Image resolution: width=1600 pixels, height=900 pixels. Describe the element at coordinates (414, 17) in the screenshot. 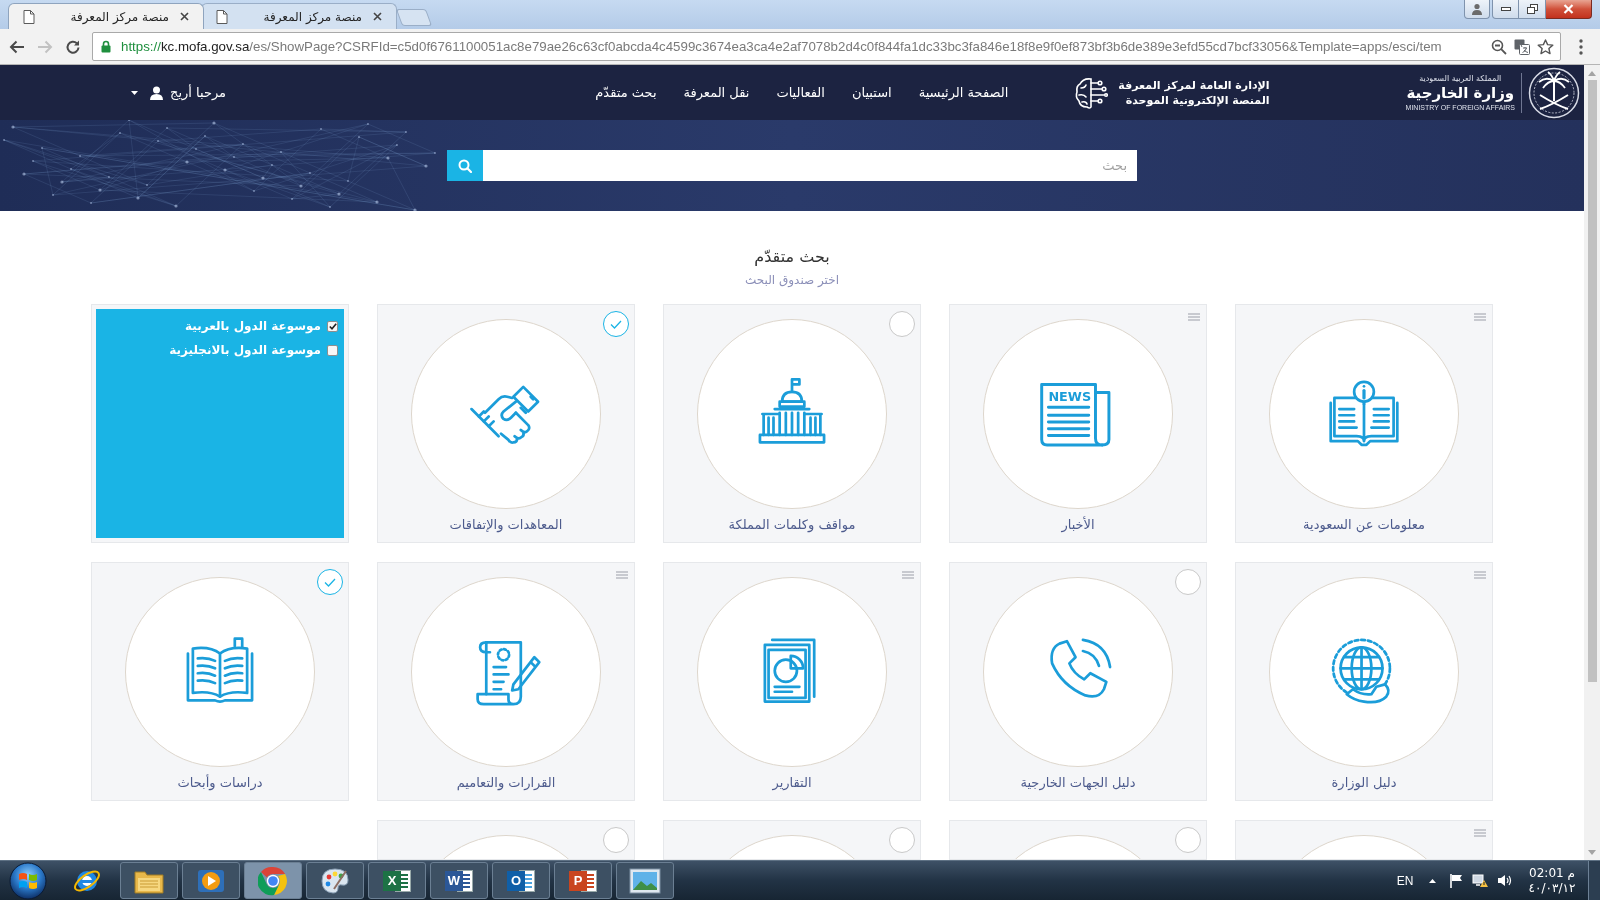

I see `new-tab-button` at that location.